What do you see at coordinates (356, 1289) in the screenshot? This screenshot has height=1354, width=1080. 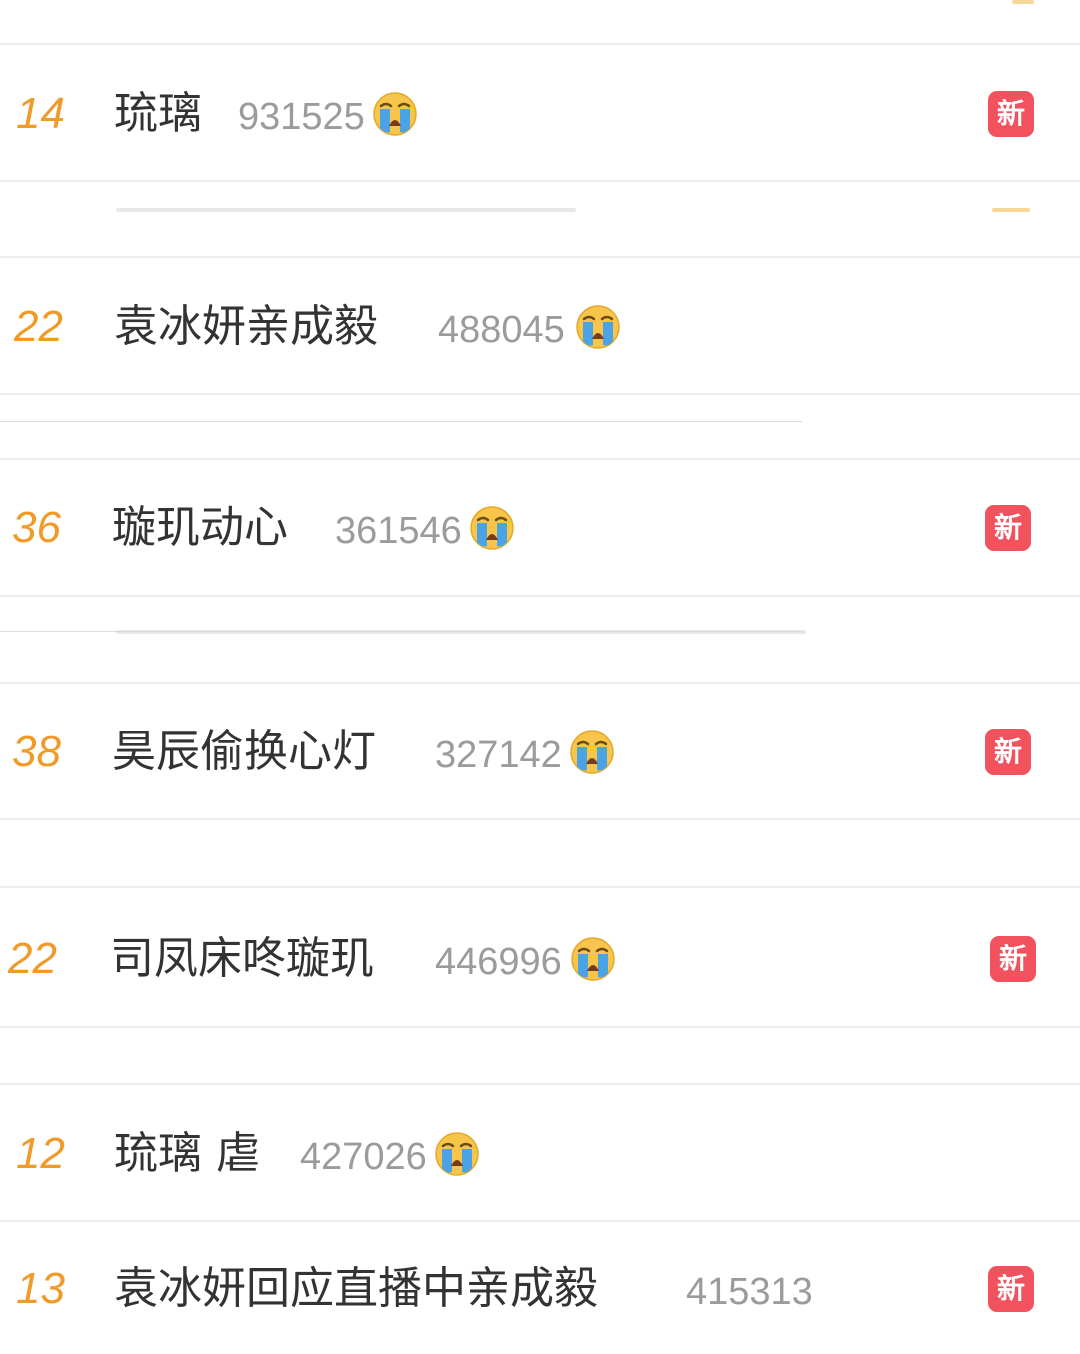 I see `topic-title: 袁冰妍回应直播中亲成毅` at bounding box center [356, 1289].